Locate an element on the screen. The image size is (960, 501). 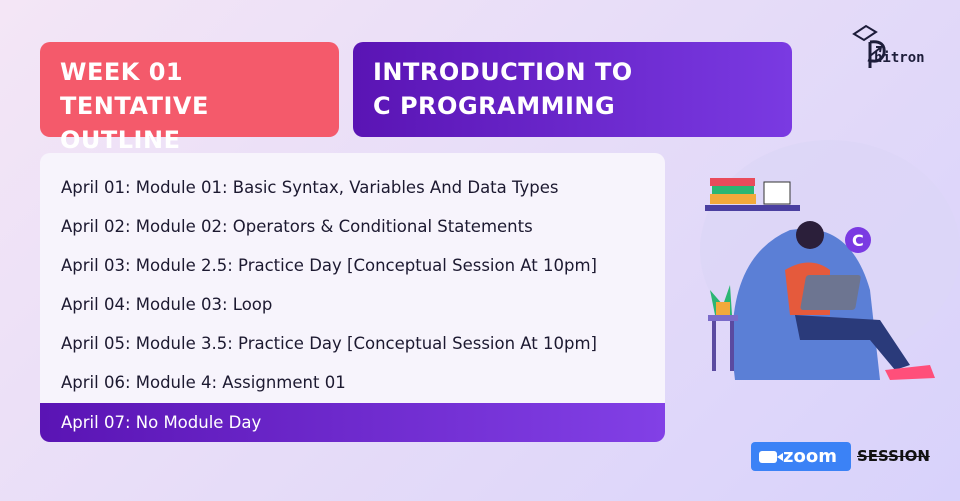
zoom-label: zoom is located at coordinates (810, 456).